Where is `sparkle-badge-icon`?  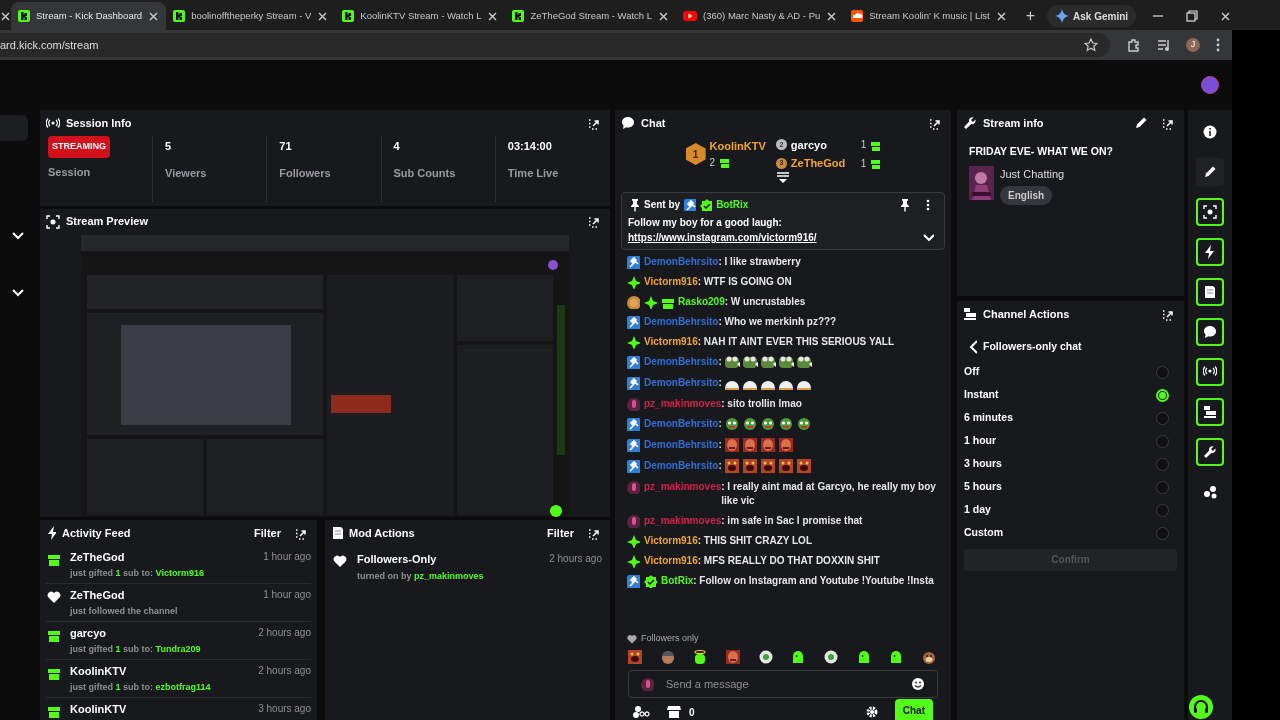 sparkle-badge-icon is located at coordinates (633, 342).